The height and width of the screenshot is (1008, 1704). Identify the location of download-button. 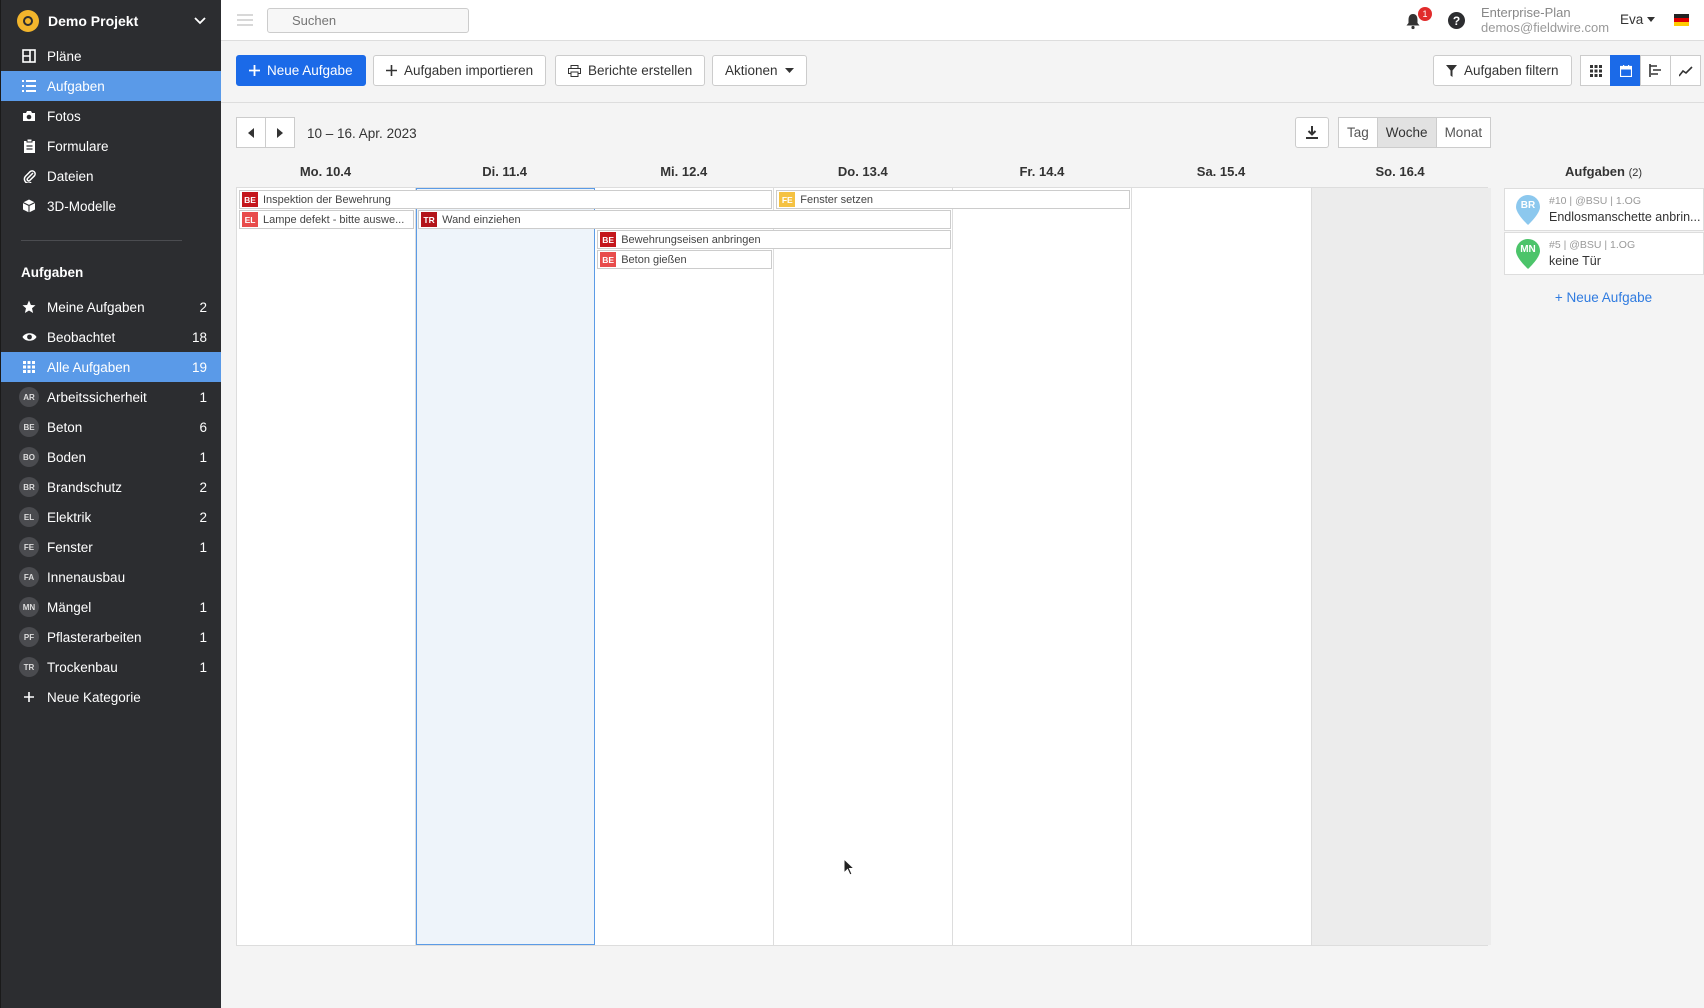
(1312, 132).